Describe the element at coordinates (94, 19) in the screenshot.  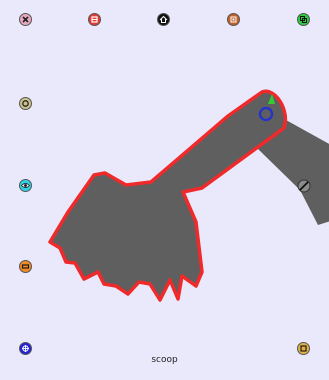
I see `stop-icon` at that location.